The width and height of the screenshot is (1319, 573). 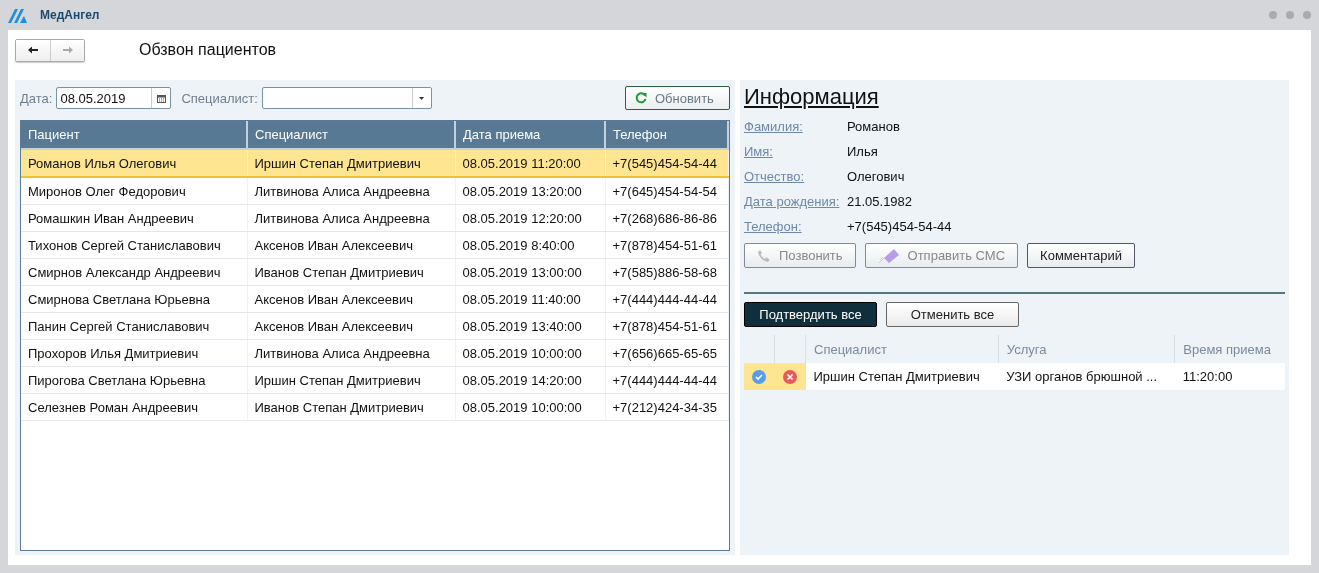 I want to click on date-label: Дата:, so click(x=36, y=98).